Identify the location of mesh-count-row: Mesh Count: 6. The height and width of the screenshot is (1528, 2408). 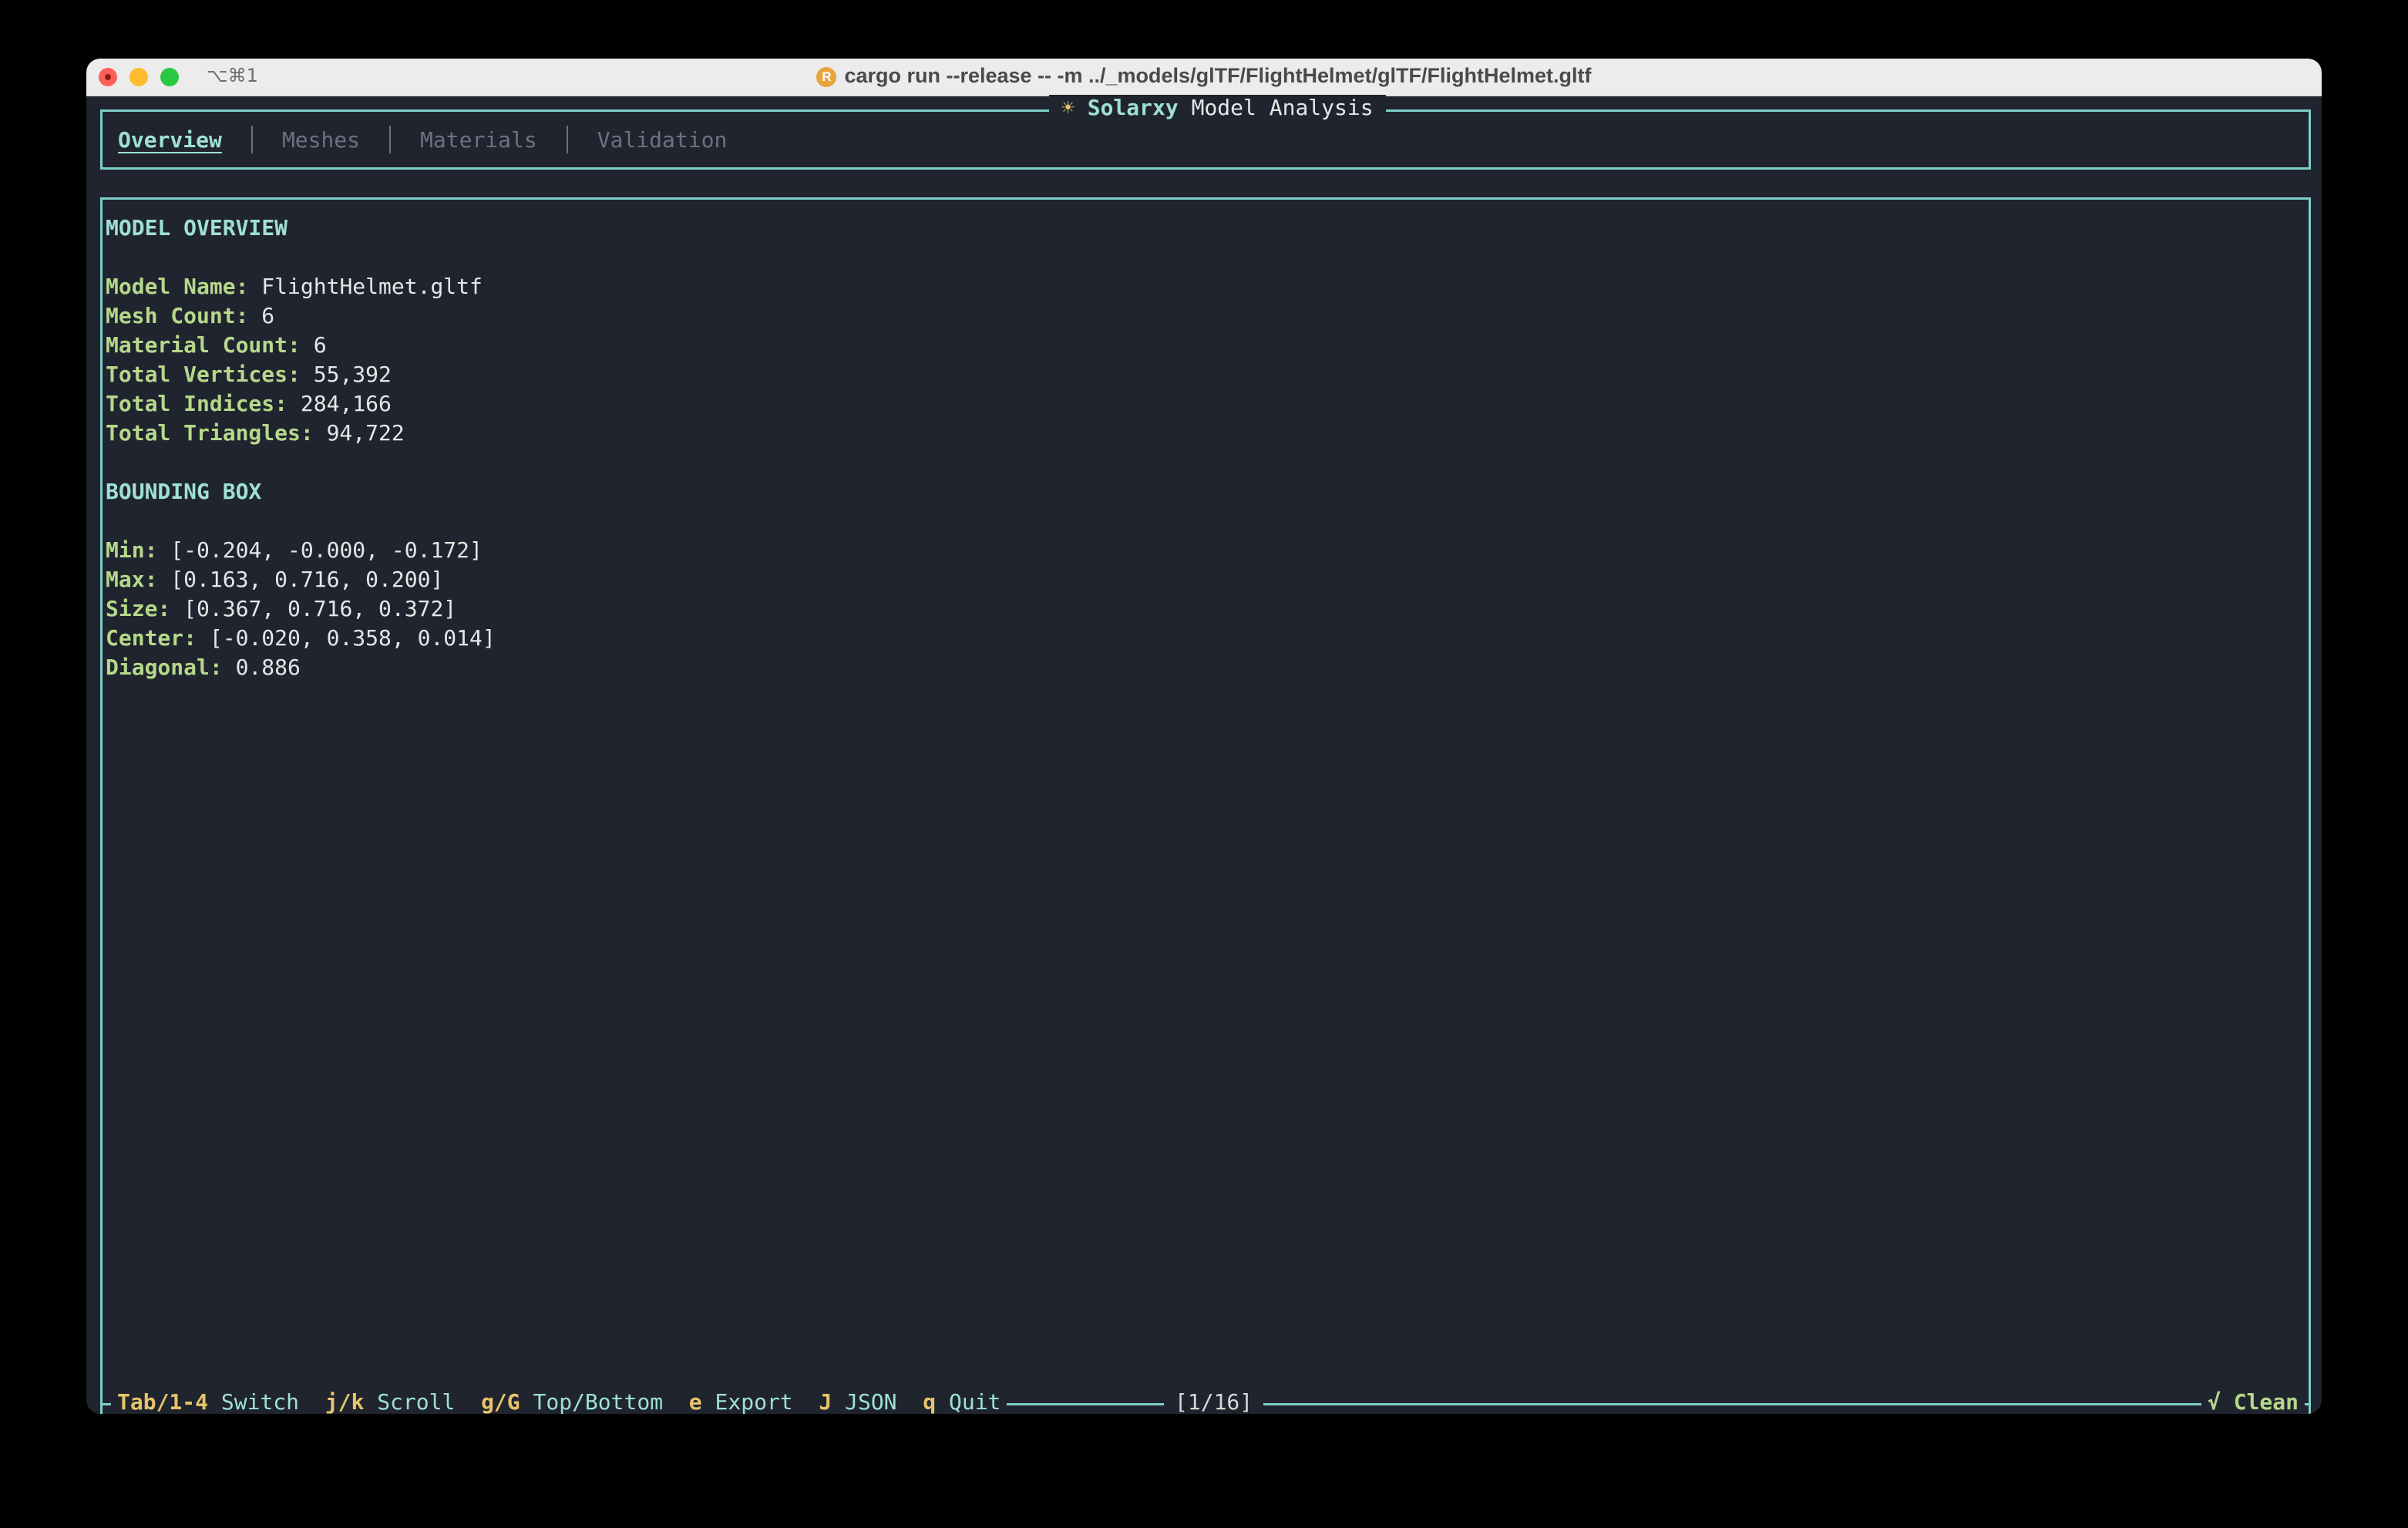
(301, 316).